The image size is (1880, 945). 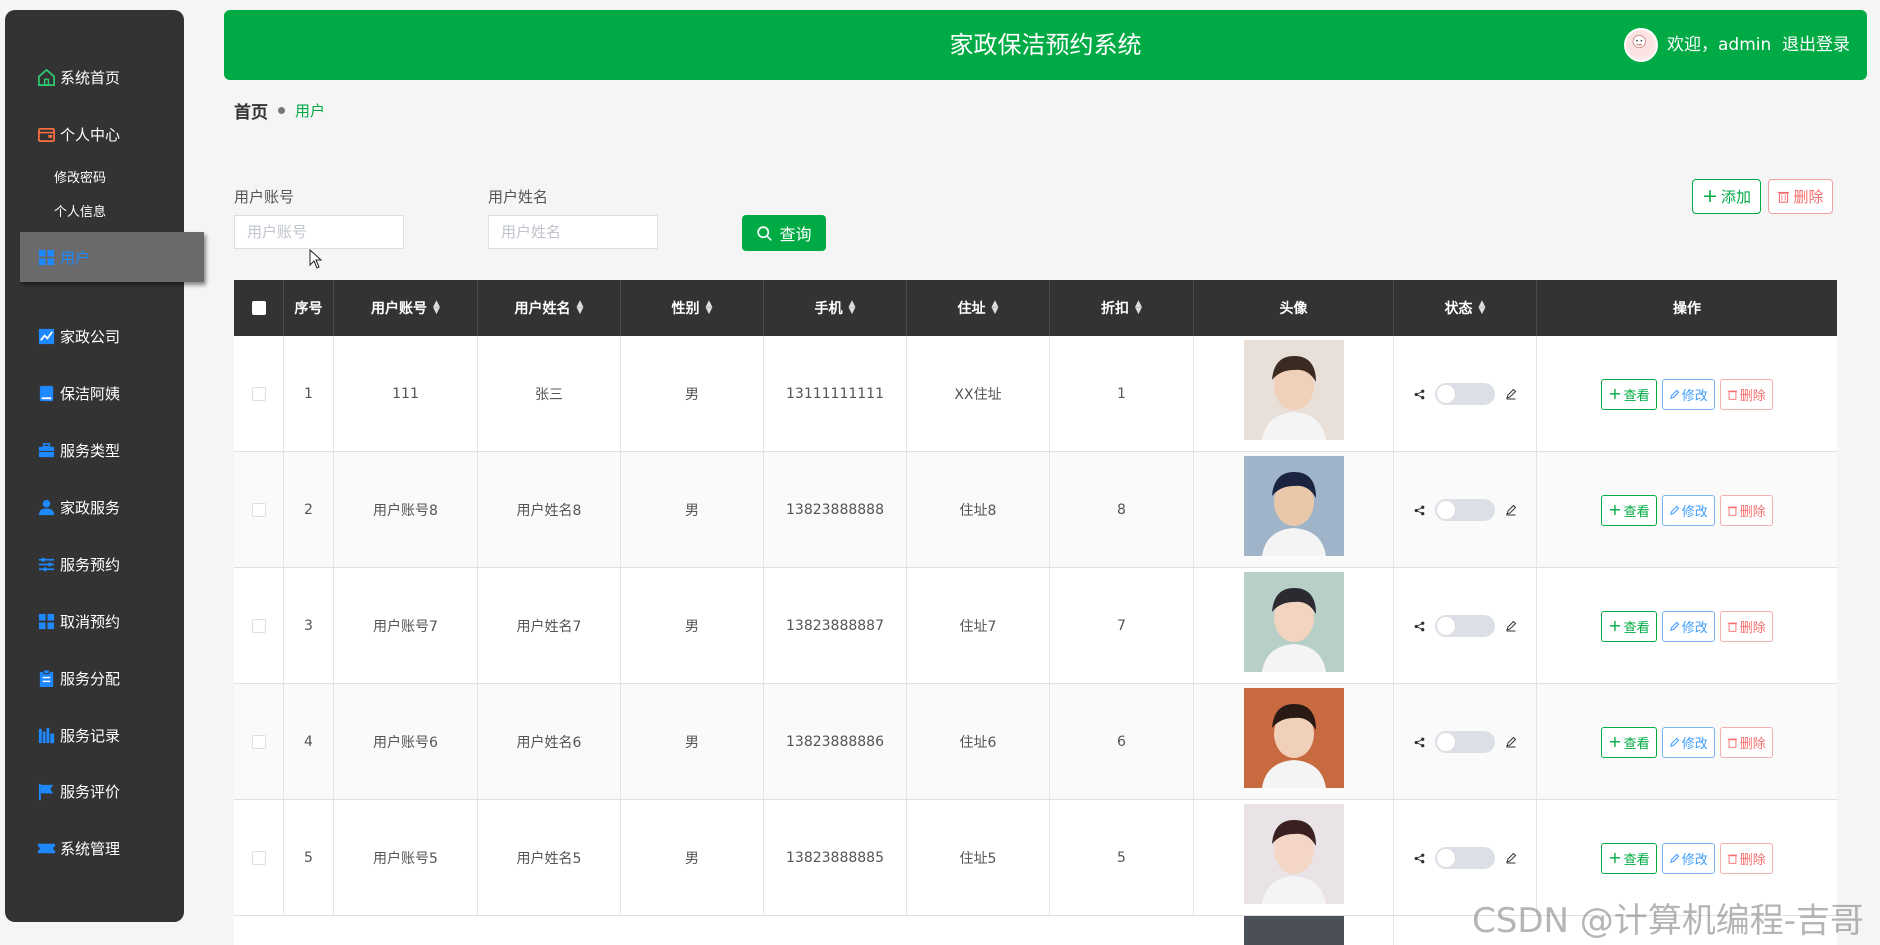 I want to click on add-button: + 添加, so click(x=1726, y=196).